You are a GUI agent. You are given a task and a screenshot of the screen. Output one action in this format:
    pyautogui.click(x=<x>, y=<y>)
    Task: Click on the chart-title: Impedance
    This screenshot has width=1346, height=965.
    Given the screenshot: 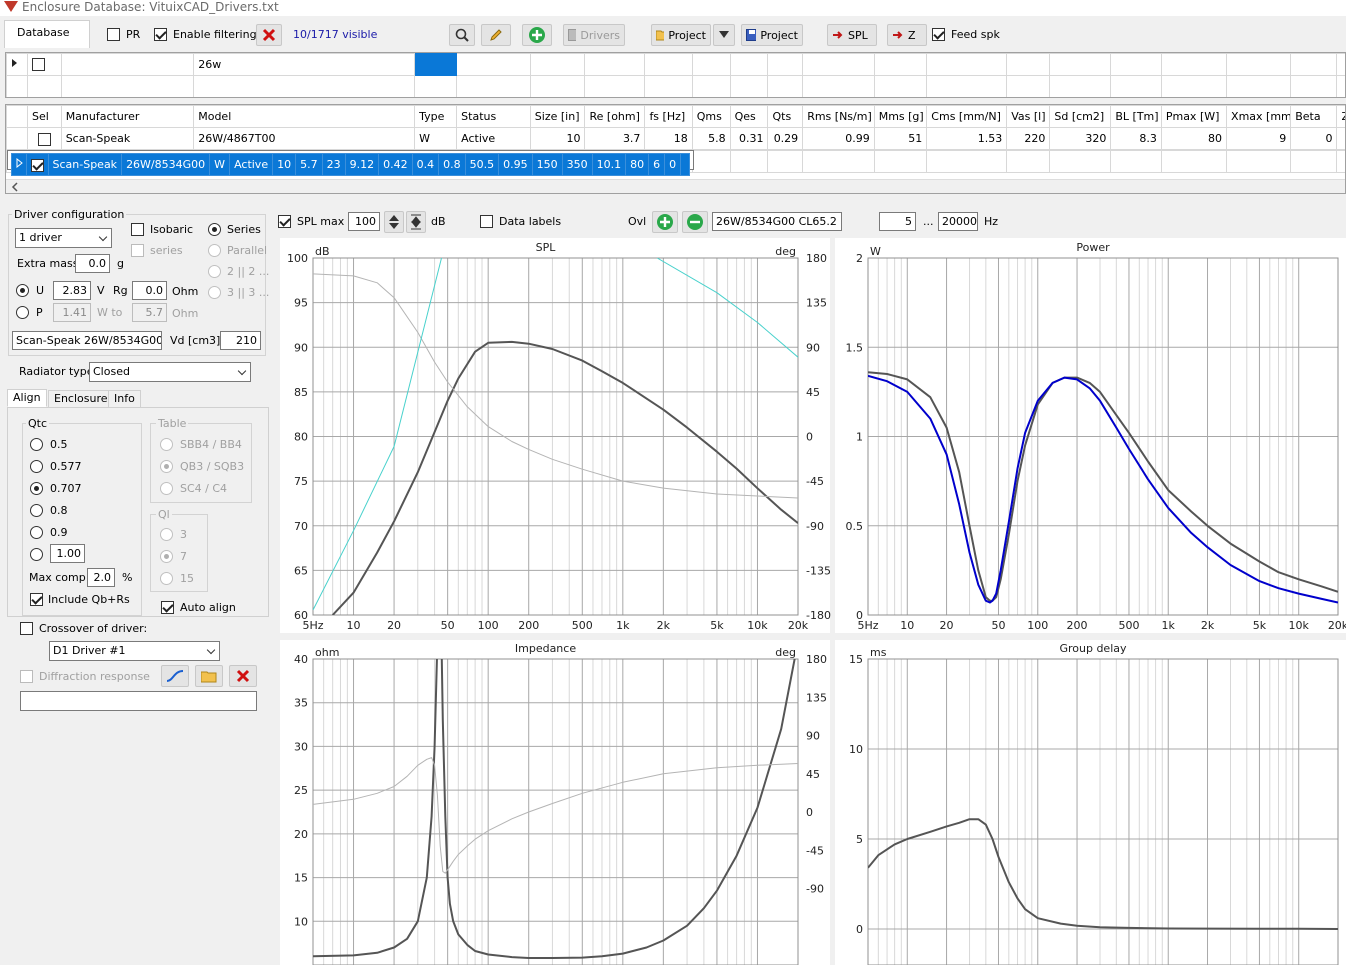 What is the action you would take?
    pyautogui.click(x=545, y=648)
    